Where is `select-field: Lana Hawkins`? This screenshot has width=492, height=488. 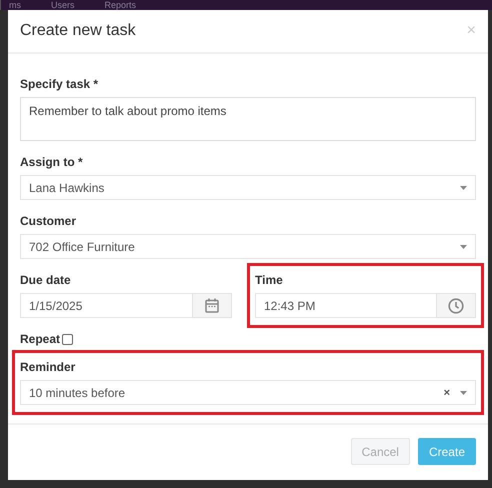
select-field: Lana Hawkins is located at coordinates (248, 187).